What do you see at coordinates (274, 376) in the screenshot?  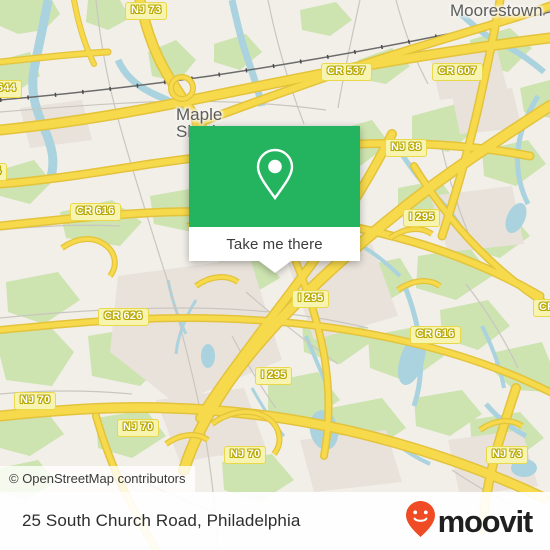 I see `road-shield-i-295-south: I 295` at bounding box center [274, 376].